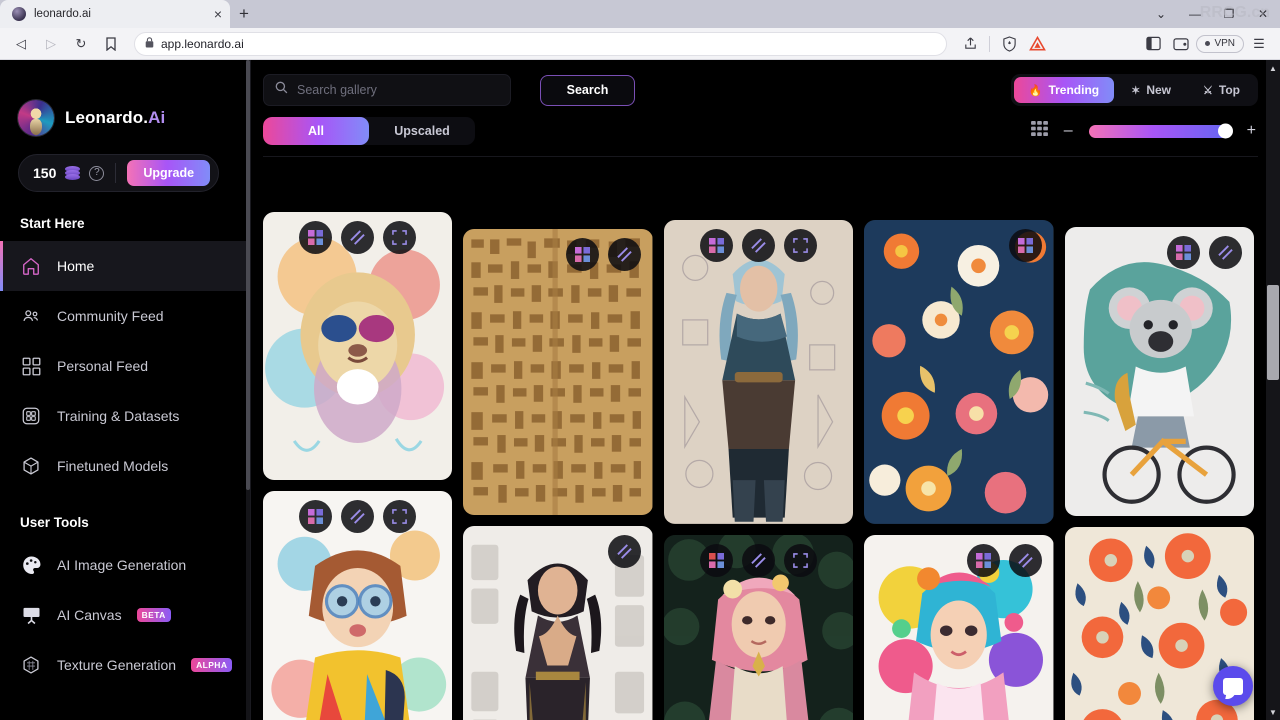  What do you see at coordinates (107, 117) in the screenshot?
I see `brand-name-main: Leonardo.` at bounding box center [107, 117].